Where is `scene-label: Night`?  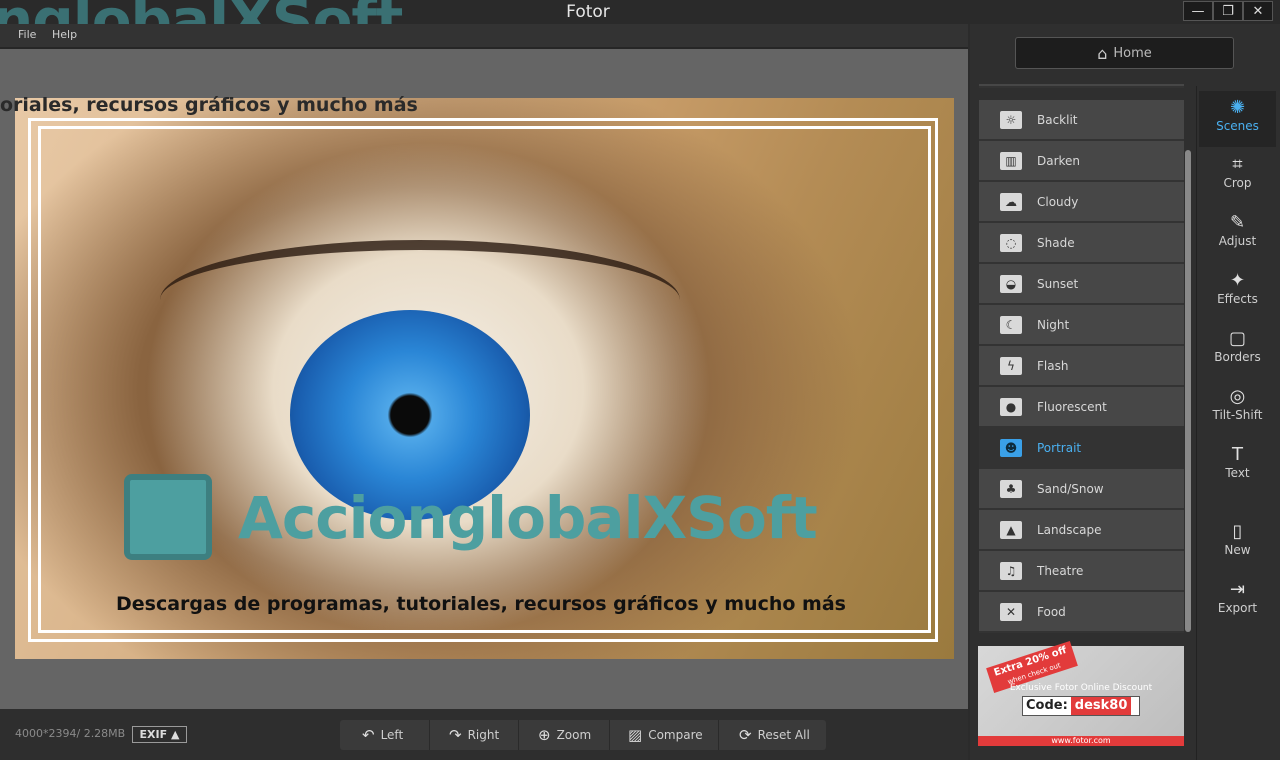
scene-label: Night is located at coordinates (1053, 324).